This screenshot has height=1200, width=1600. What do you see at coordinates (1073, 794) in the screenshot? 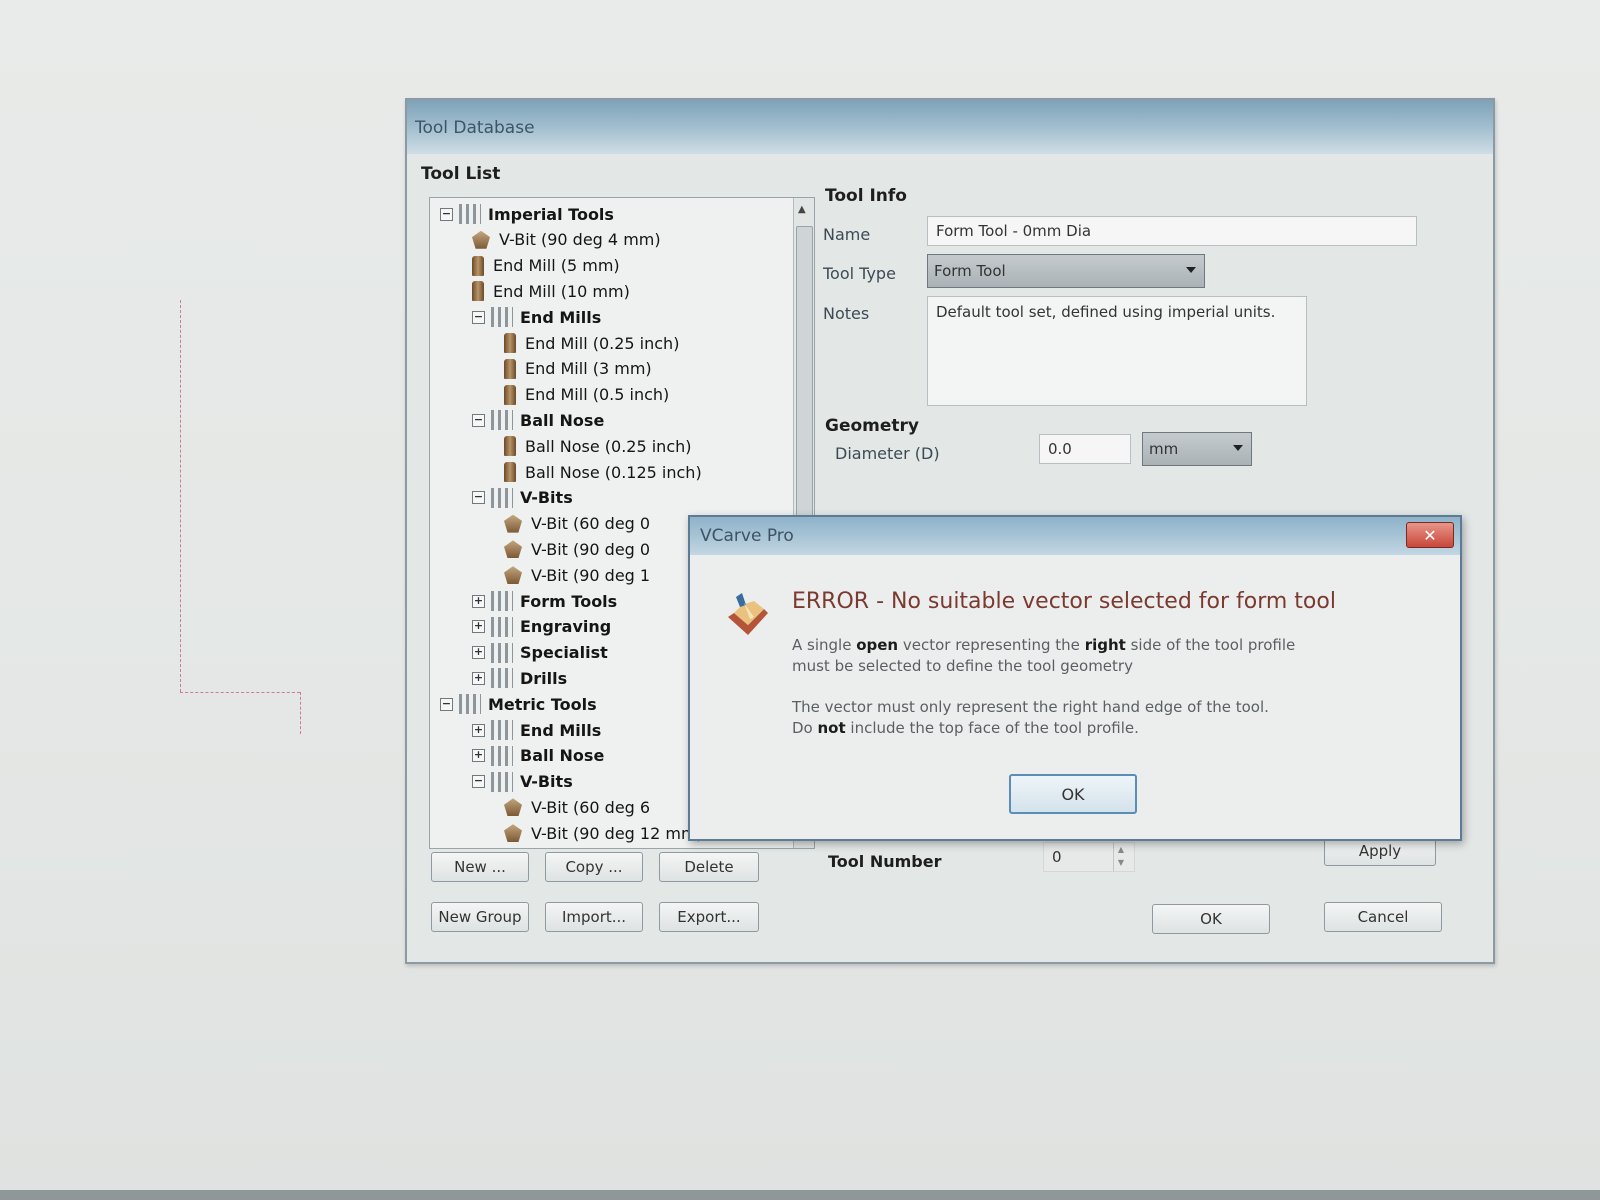
I see `error-ok-button: OK` at bounding box center [1073, 794].